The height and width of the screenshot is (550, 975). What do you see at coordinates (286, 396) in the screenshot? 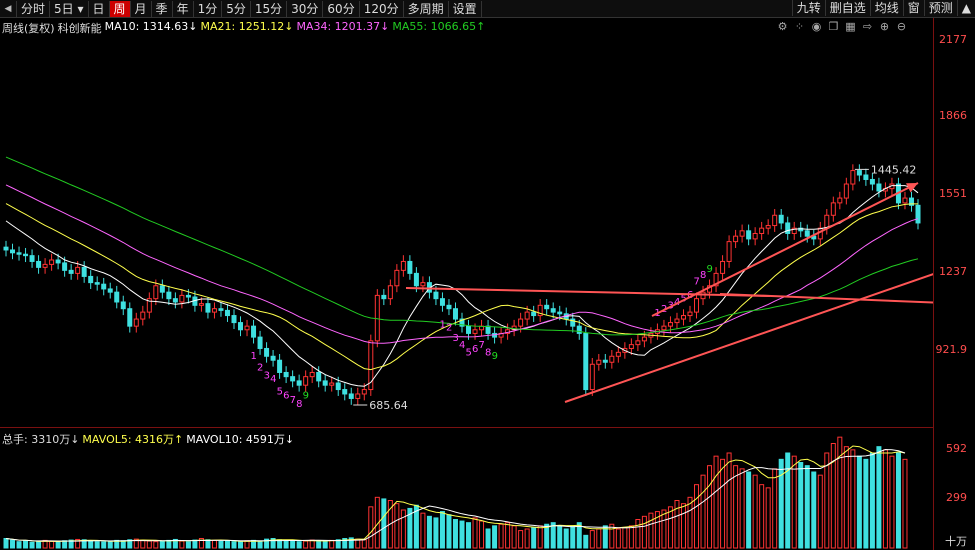
I see `nine-turn-a-6: 6` at bounding box center [286, 396].